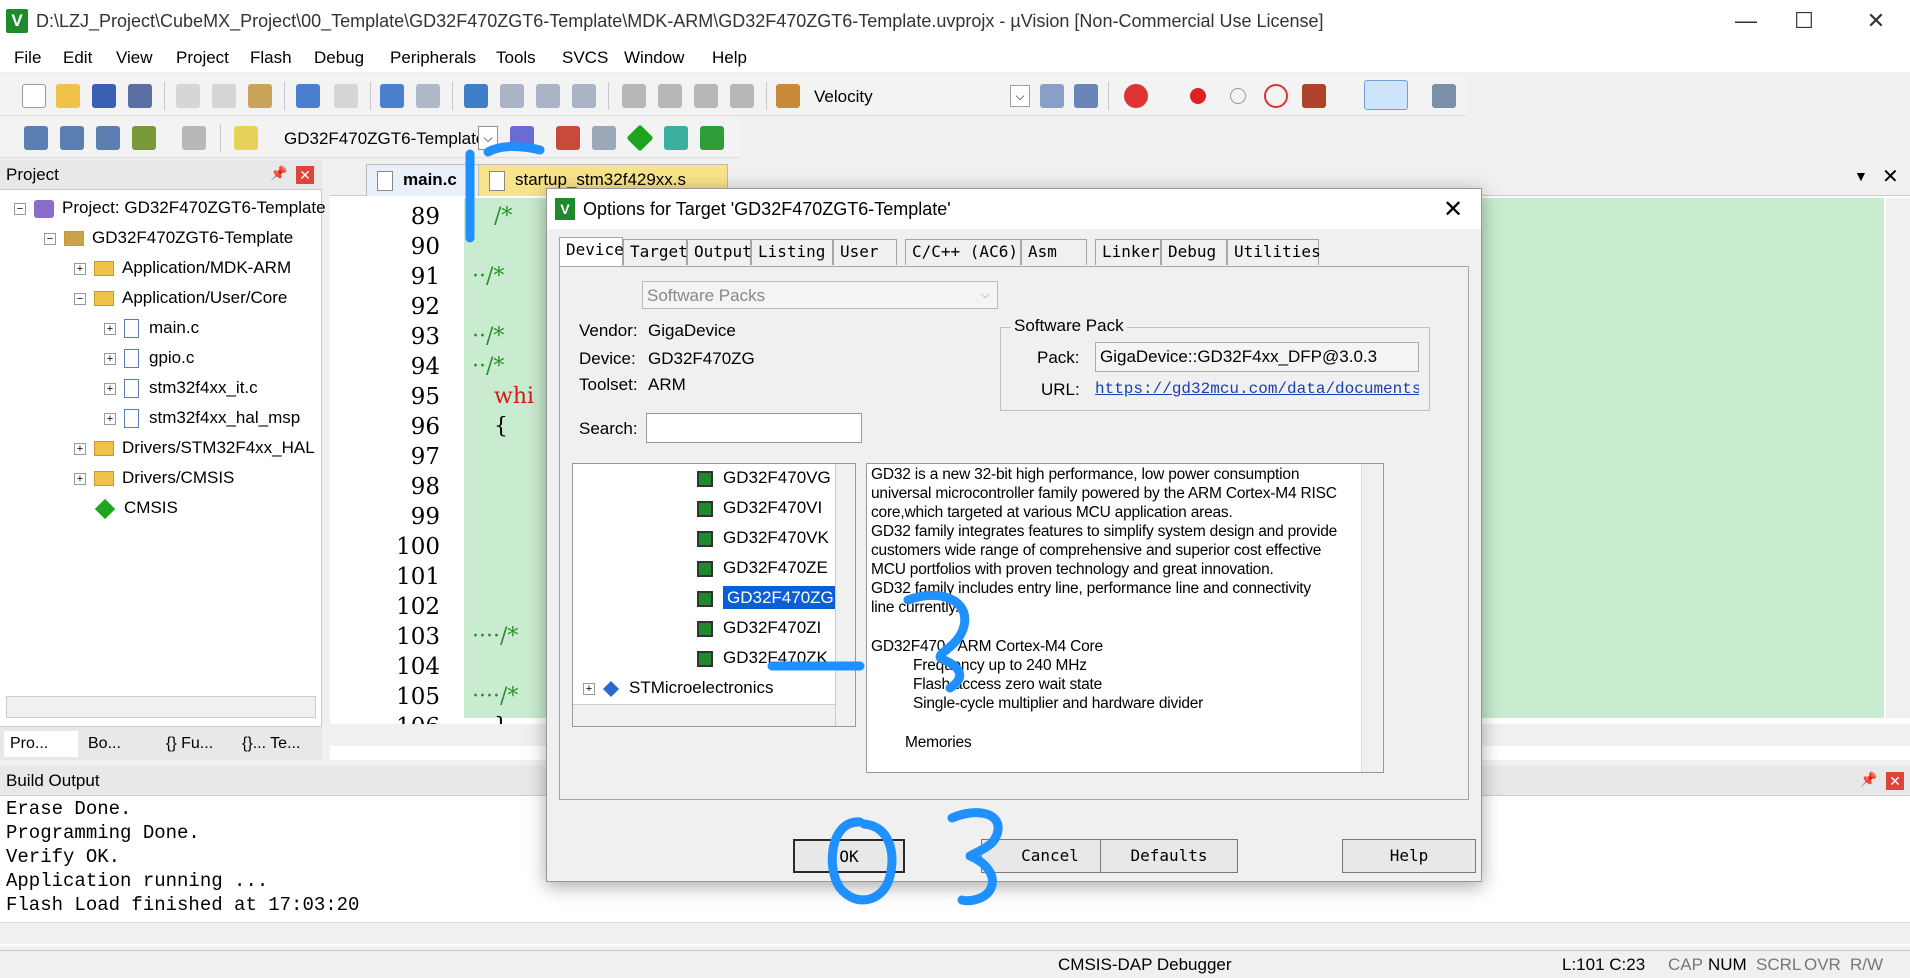 Image resolution: width=1910 pixels, height=978 pixels. I want to click on breakpoint-icon, so click(1198, 96).